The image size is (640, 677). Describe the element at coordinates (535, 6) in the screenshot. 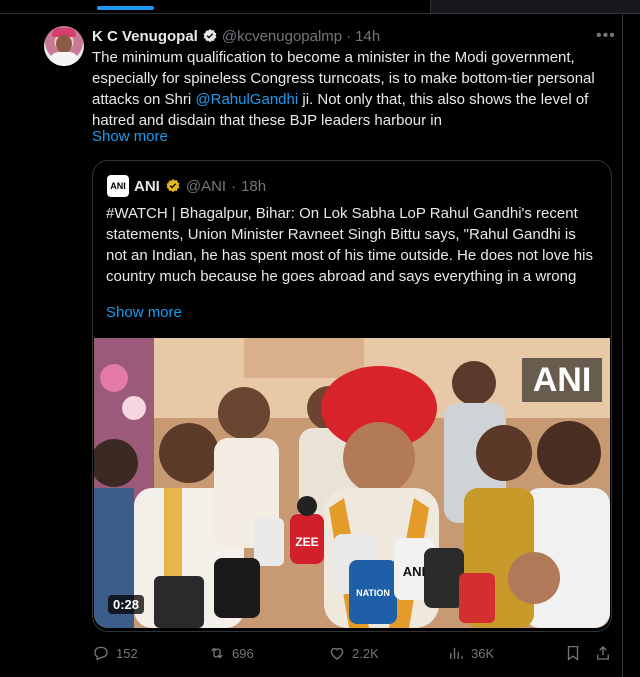

I see `right-panel-edge` at that location.